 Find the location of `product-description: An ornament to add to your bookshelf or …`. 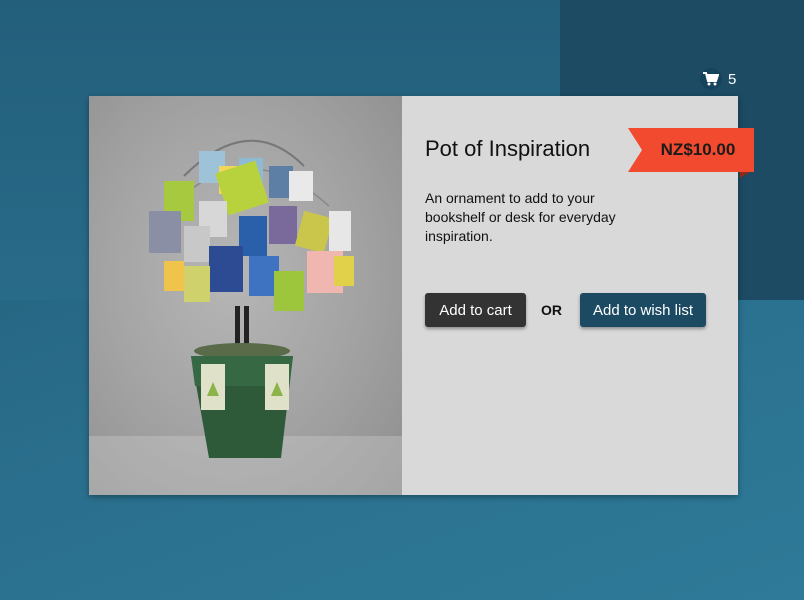

product-description: An ornament to add to your bookshelf or … is located at coordinates (520, 217).